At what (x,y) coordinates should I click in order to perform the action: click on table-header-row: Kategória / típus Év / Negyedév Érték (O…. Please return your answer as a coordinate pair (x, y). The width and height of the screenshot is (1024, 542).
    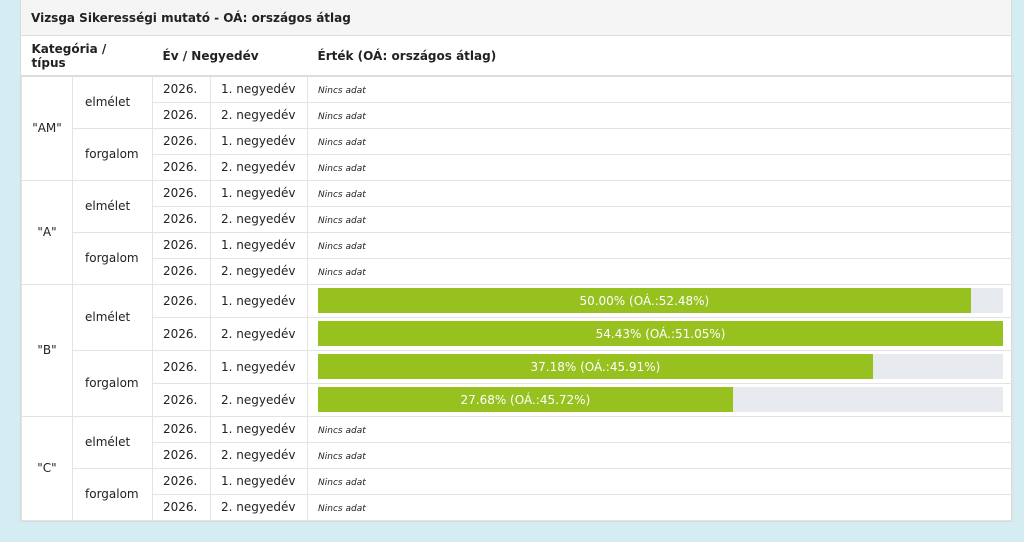
    Looking at the image, I should click on (517, 56).